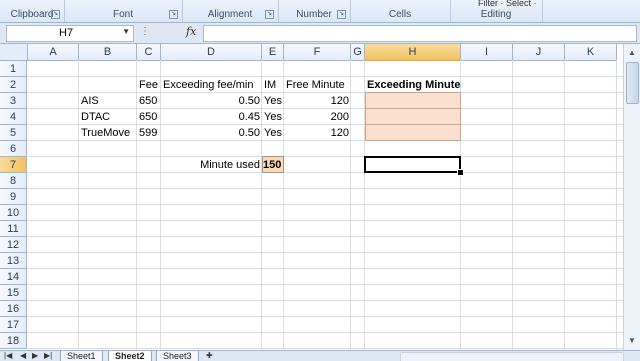 This screenshot has width=640, height=361. I want to click on font-group-label: Font, so click(122, 14).